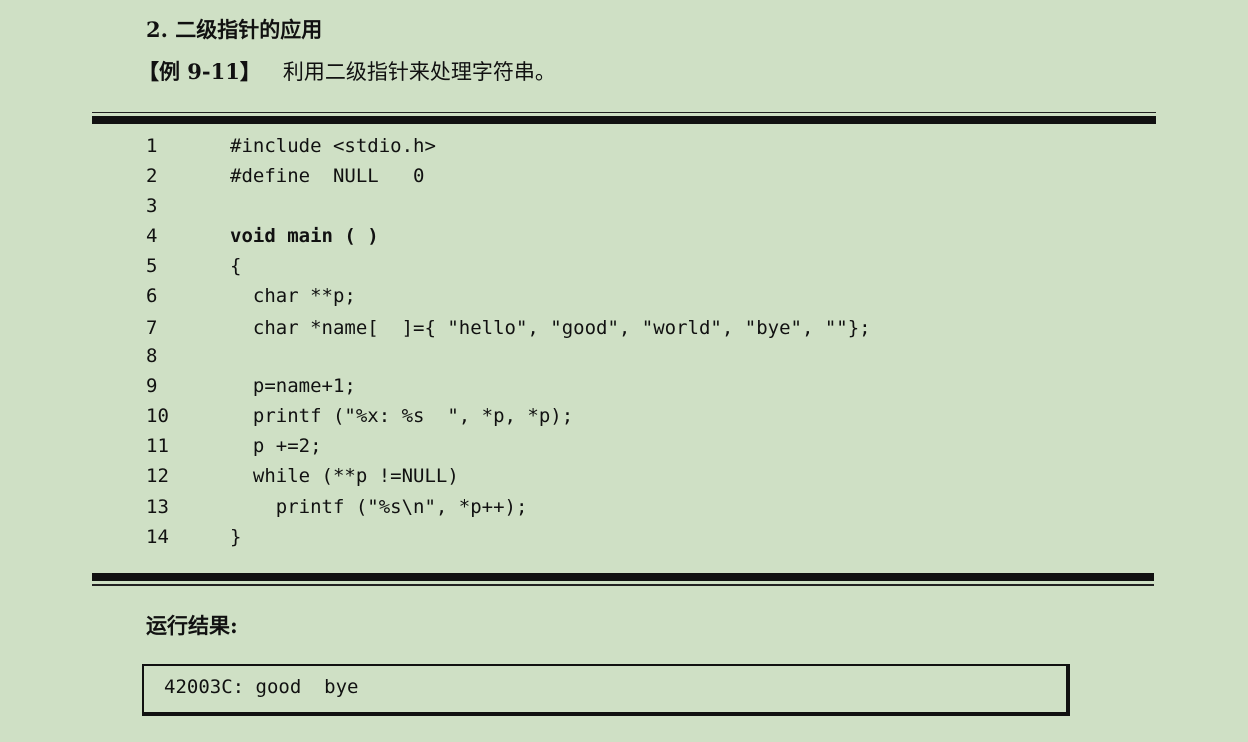 The height and width of the screenshot is (742, 1248). Describe the element at coordinates (152, 236) in the screenshot. I see `line-number: 4` at that location.